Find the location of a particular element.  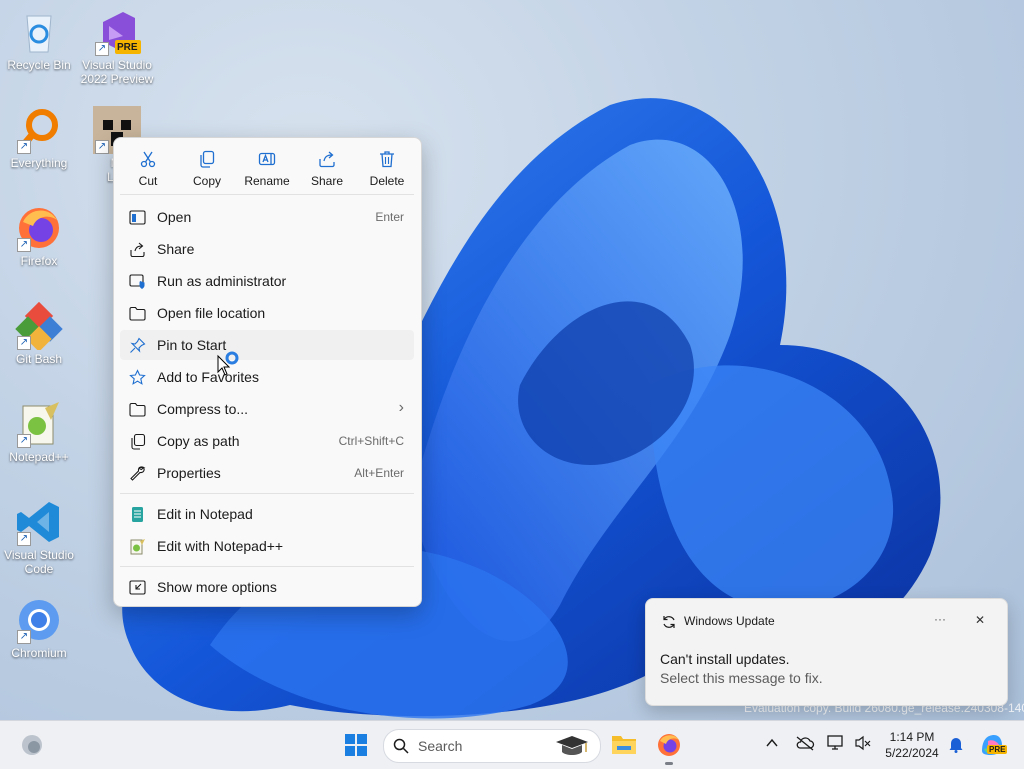

taskbar-file-explorer is located at coordinates (624, 746).